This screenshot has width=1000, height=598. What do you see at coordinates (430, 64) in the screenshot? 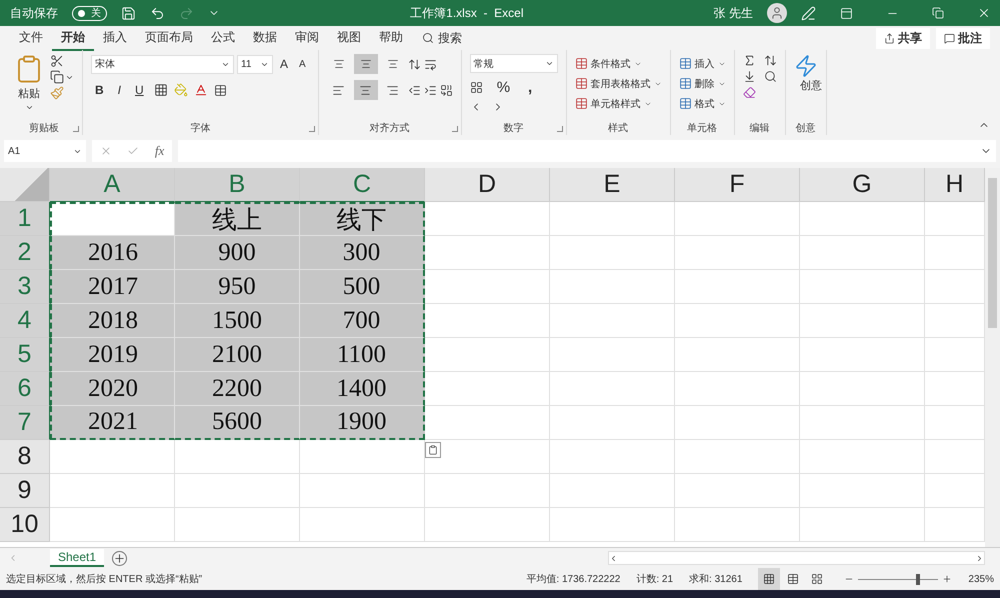
I see `wrap-text-icon` at bounding box center [430, 64].